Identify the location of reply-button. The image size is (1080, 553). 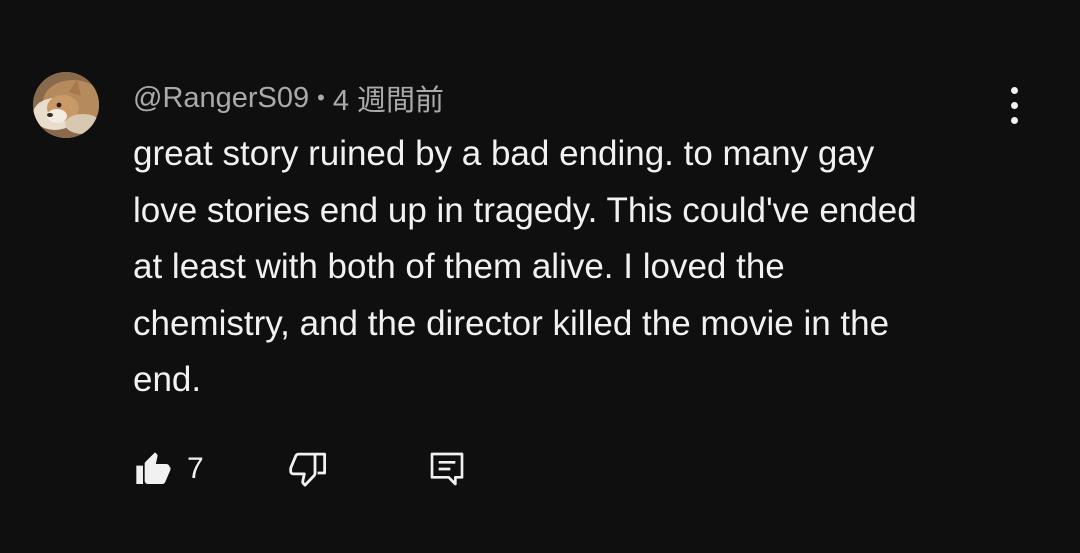
(447, 469).